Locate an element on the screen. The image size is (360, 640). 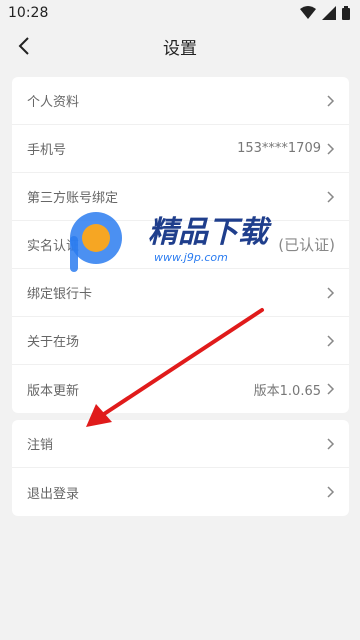
watermark-logo: 精品下载 www.j9p.com is located at coordinates (204, 241).